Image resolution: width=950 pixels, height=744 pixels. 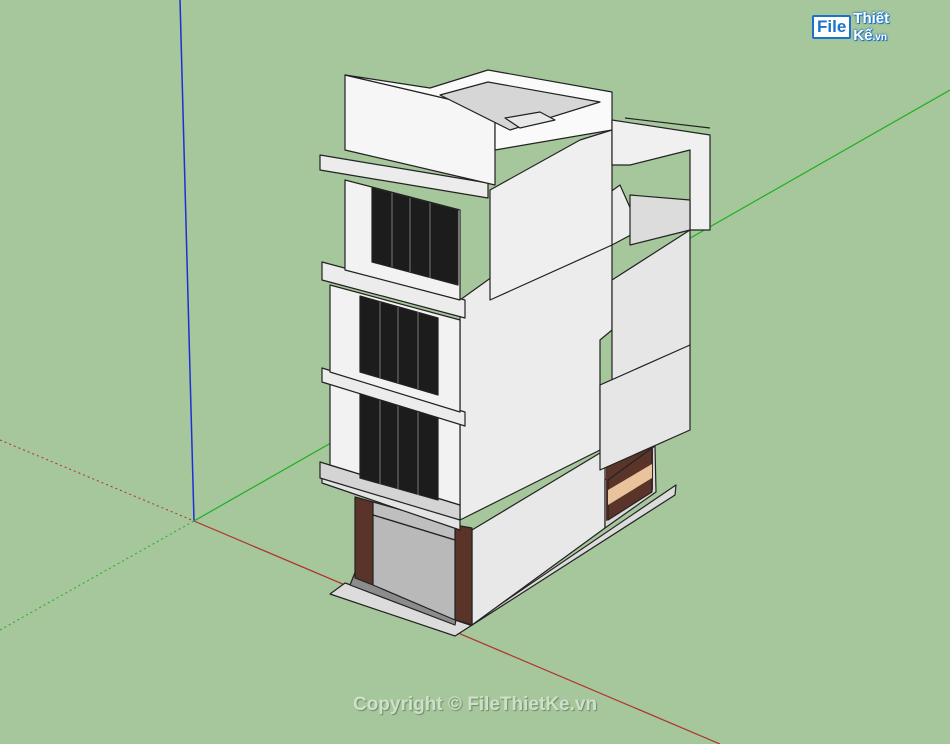 What do you see at coordinates (463, 575) in the screenshot?
I see `right-pillar` at bounding box center [463, 575].